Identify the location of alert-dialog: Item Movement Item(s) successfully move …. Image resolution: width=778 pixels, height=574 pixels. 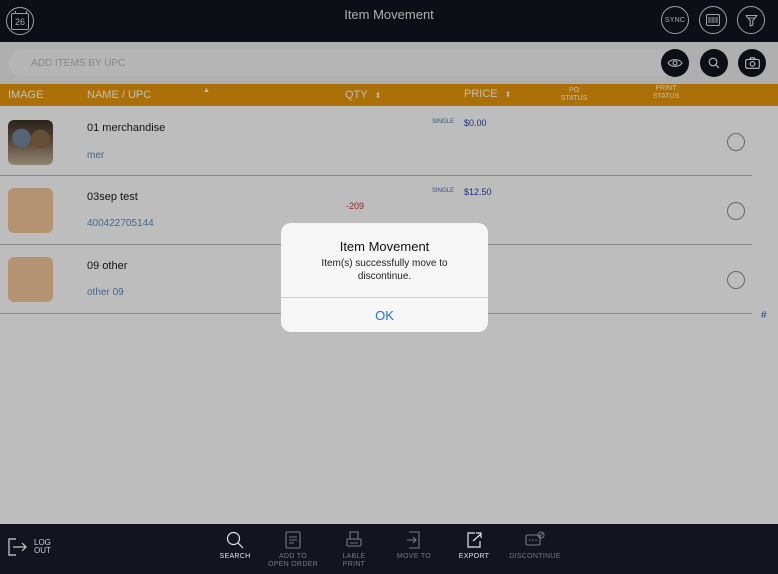
(384, 277).